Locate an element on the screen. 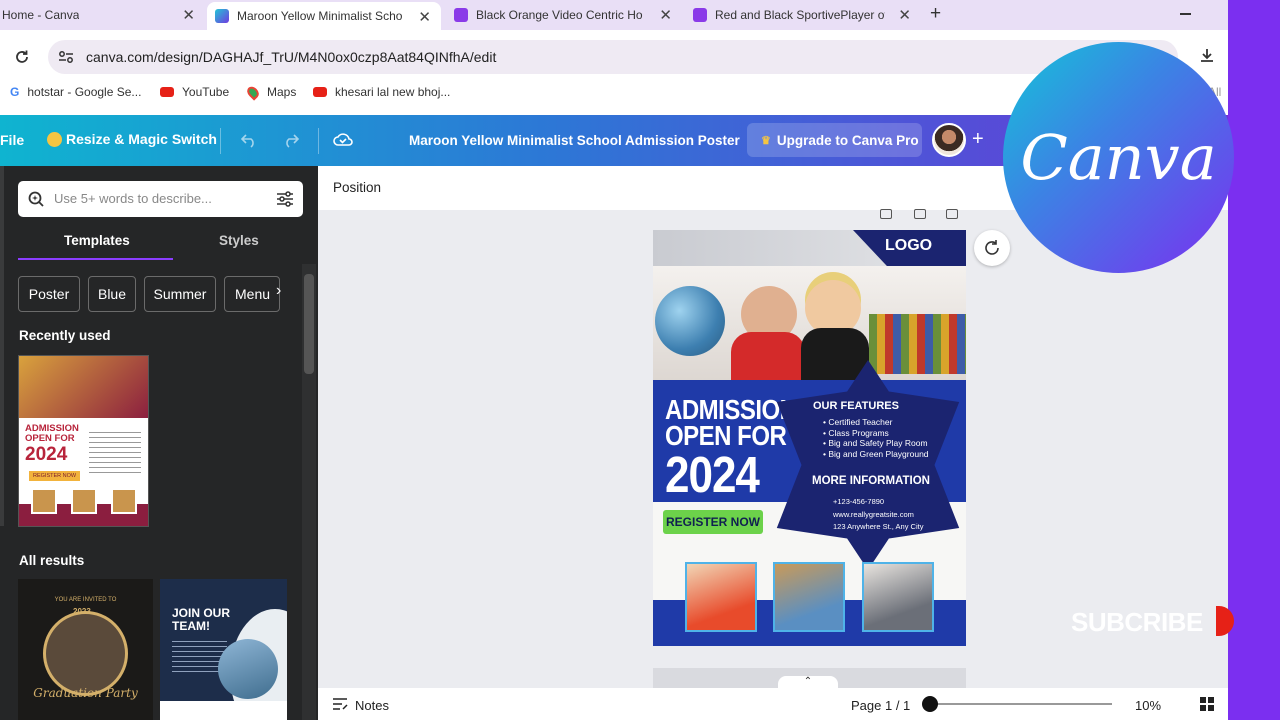  add-collaborator-button: + is located at coordinates (978, 139).